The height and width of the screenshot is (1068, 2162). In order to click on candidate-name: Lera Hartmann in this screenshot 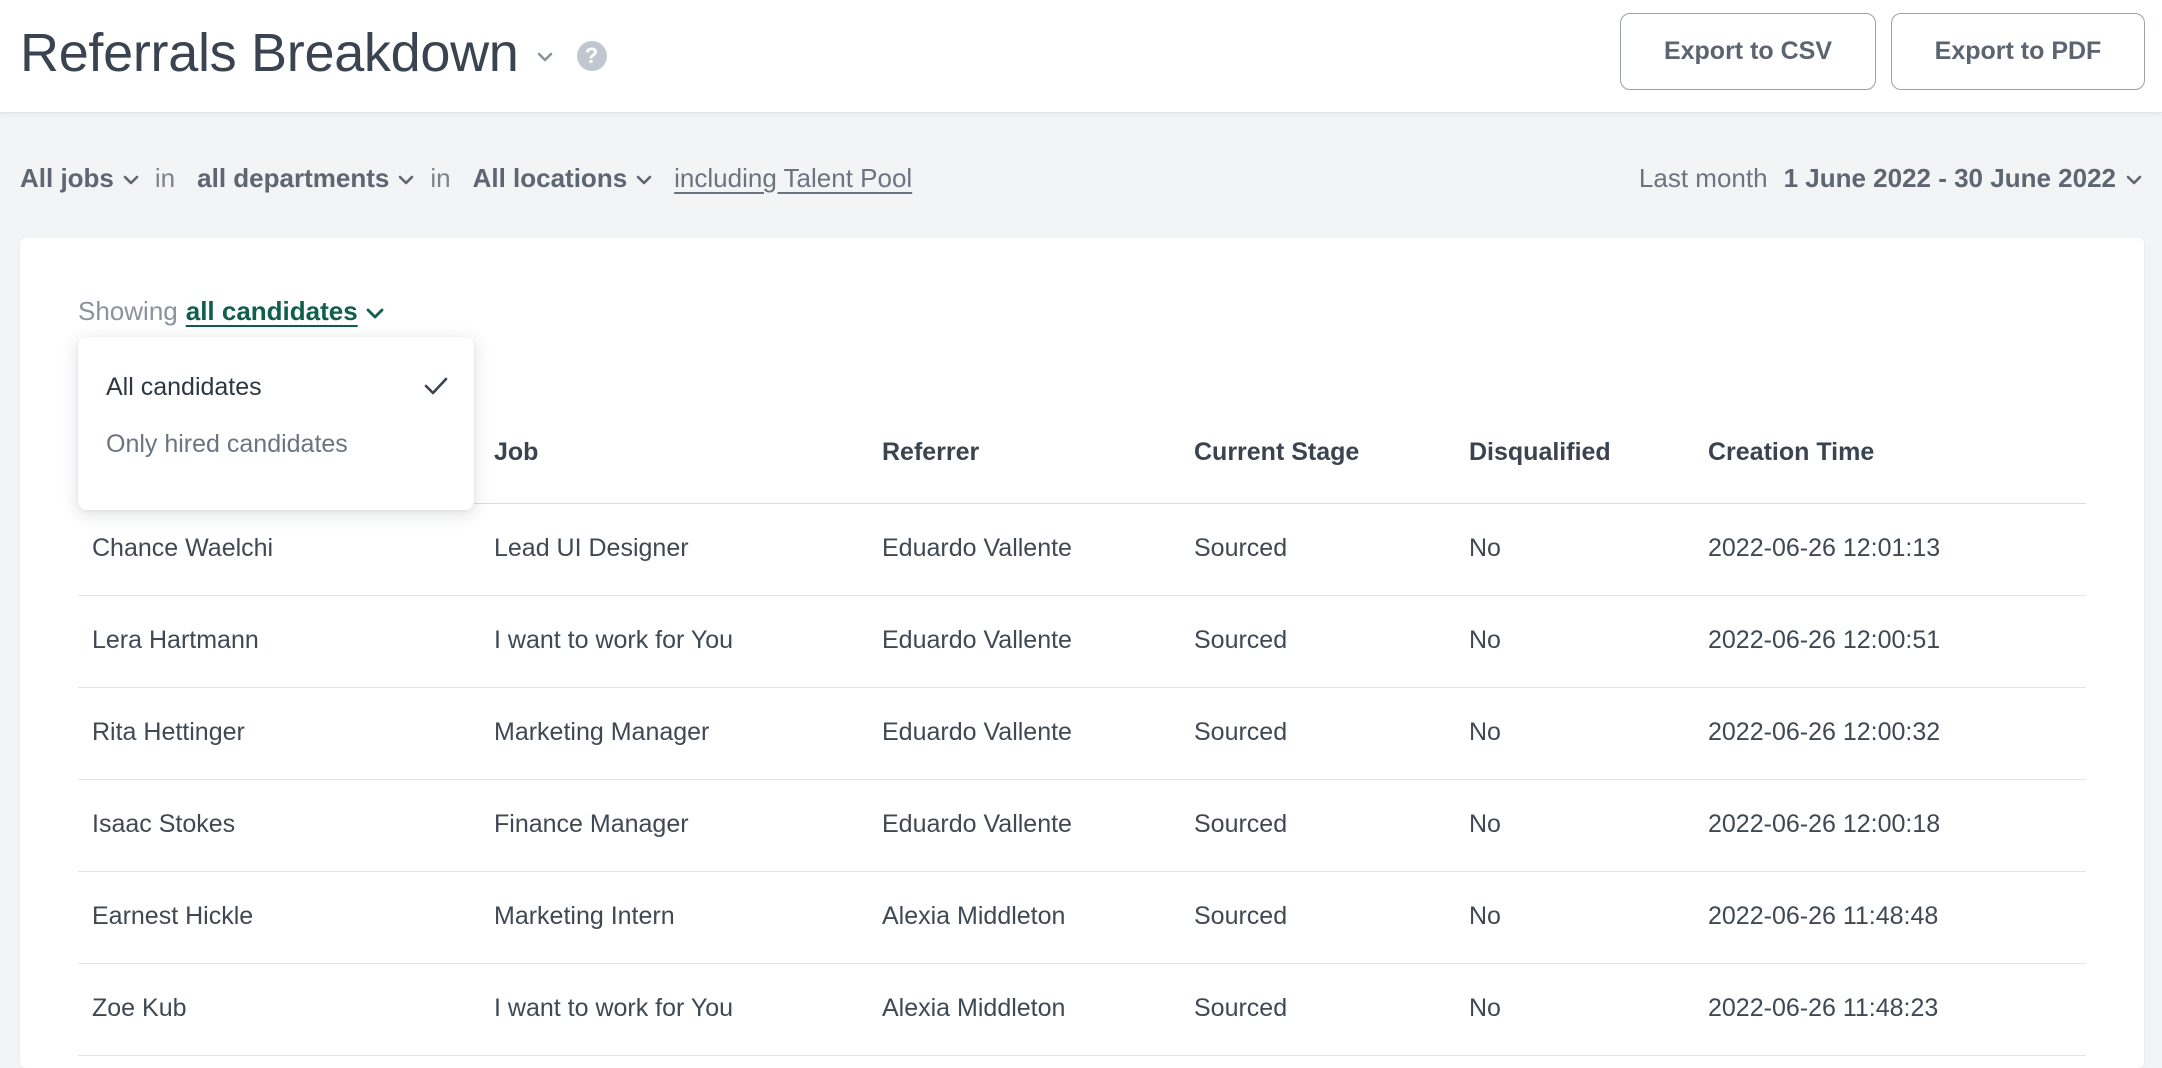, I will do `click(175, 640)`.